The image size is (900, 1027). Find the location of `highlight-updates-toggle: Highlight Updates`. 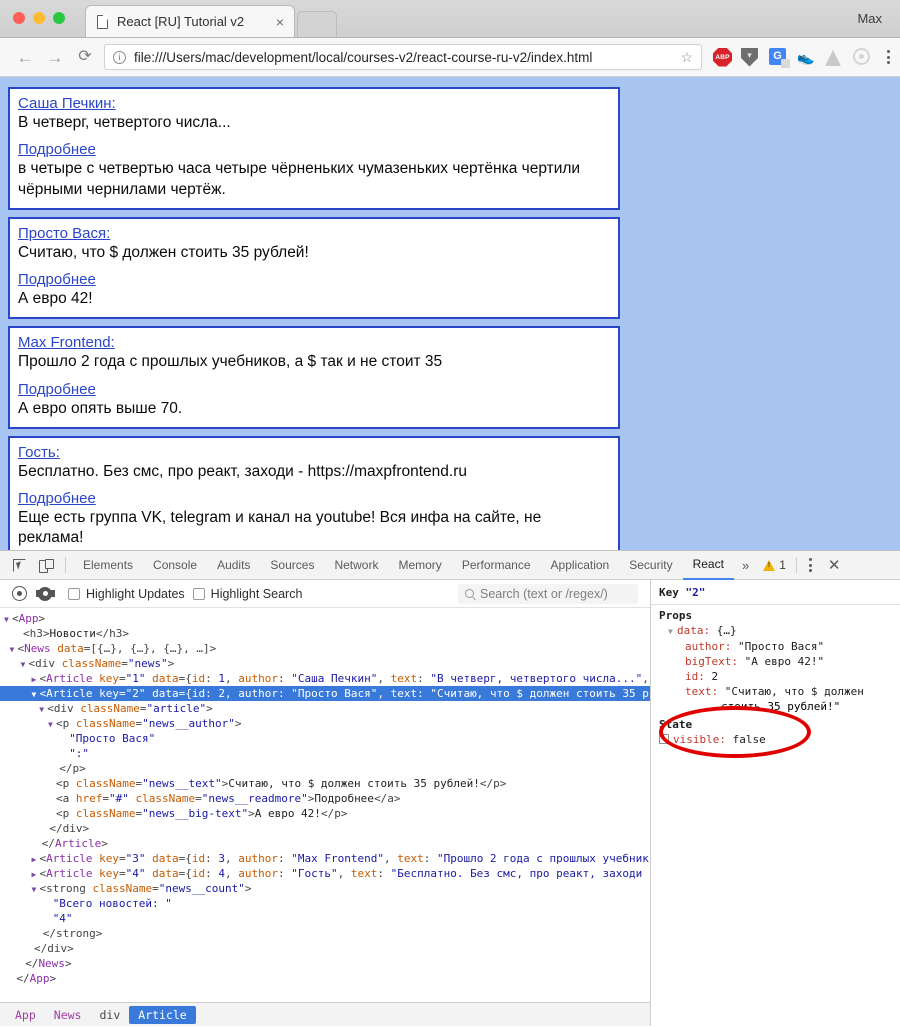

highlight-updates-toggle: Highlight Updates is located at coordinates (126, 594).